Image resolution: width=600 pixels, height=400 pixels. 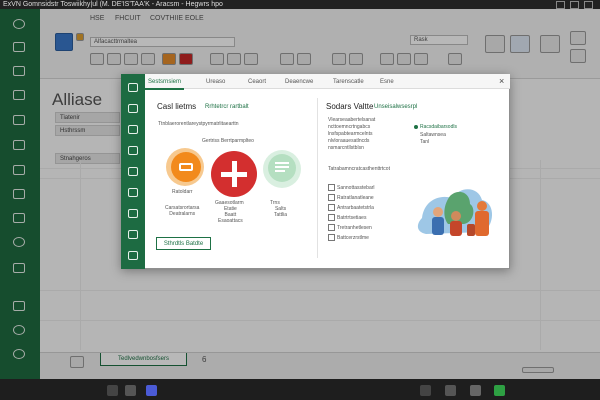 I want to click on left-section-heading: Casl lietms, so click(x=177, y=106).